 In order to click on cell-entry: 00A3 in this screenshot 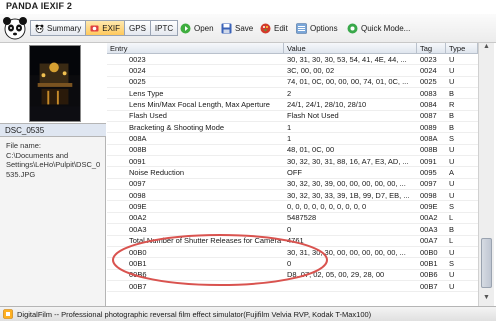, I will do `click(138, 229)`.